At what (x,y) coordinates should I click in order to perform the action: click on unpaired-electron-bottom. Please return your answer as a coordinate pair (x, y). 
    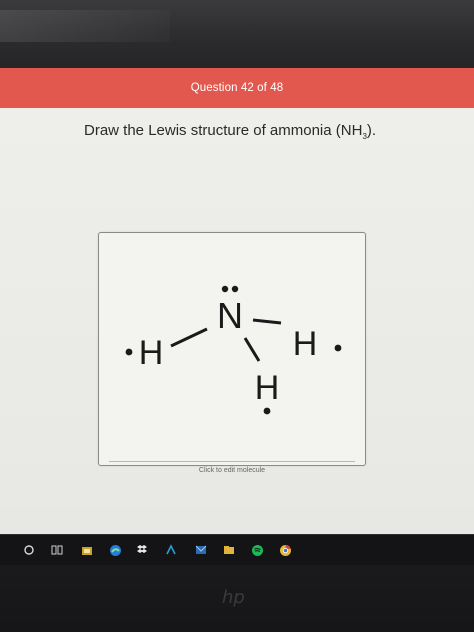
    Looking at the image, I should click on (267, 411).